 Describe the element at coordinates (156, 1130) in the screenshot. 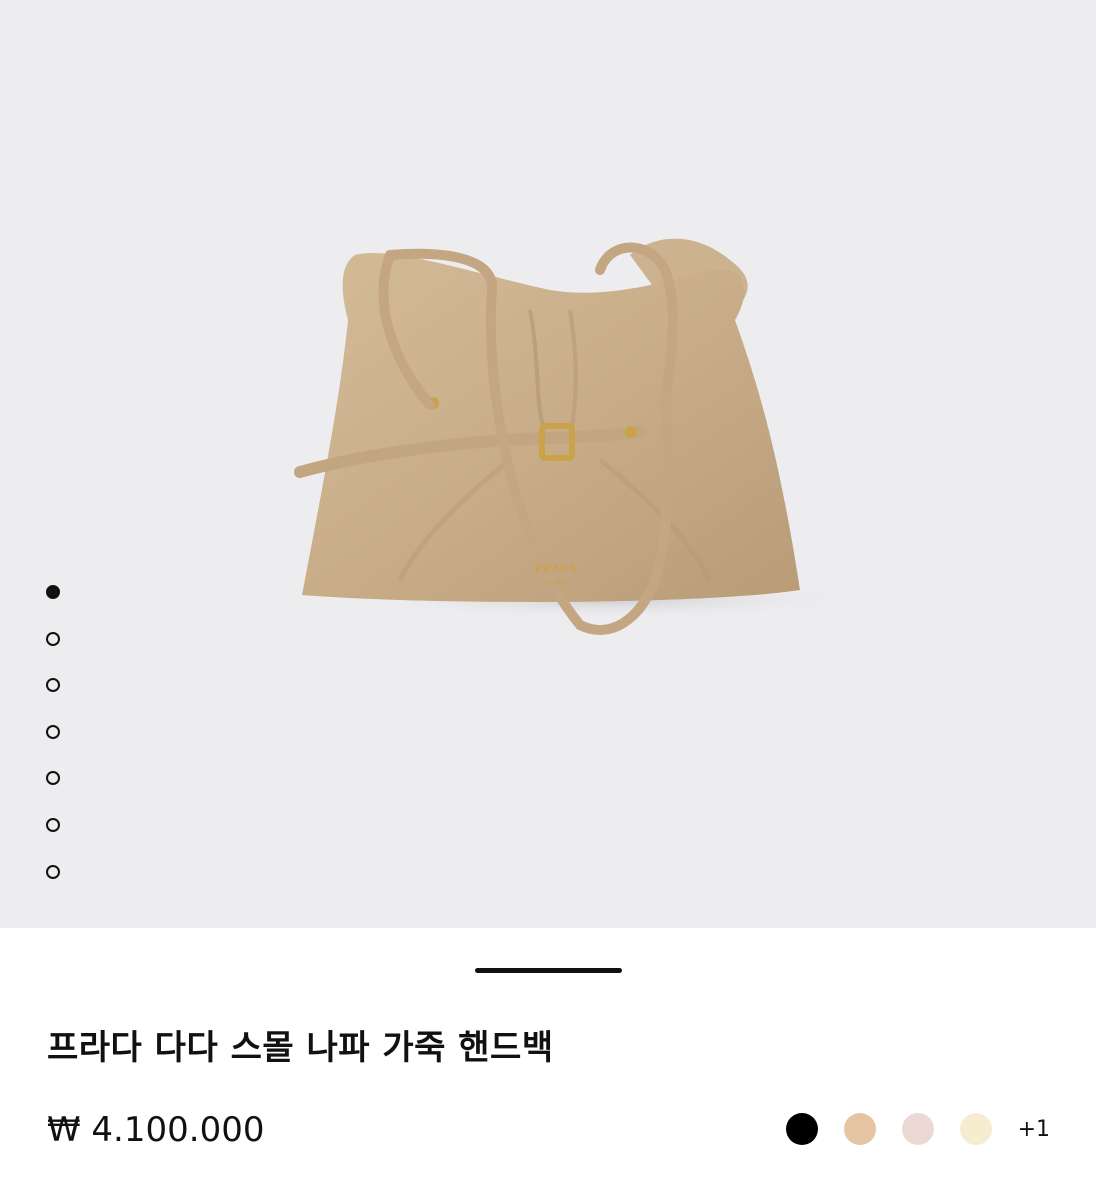

I see `product-price: ₩ 4.100.000` at that location.